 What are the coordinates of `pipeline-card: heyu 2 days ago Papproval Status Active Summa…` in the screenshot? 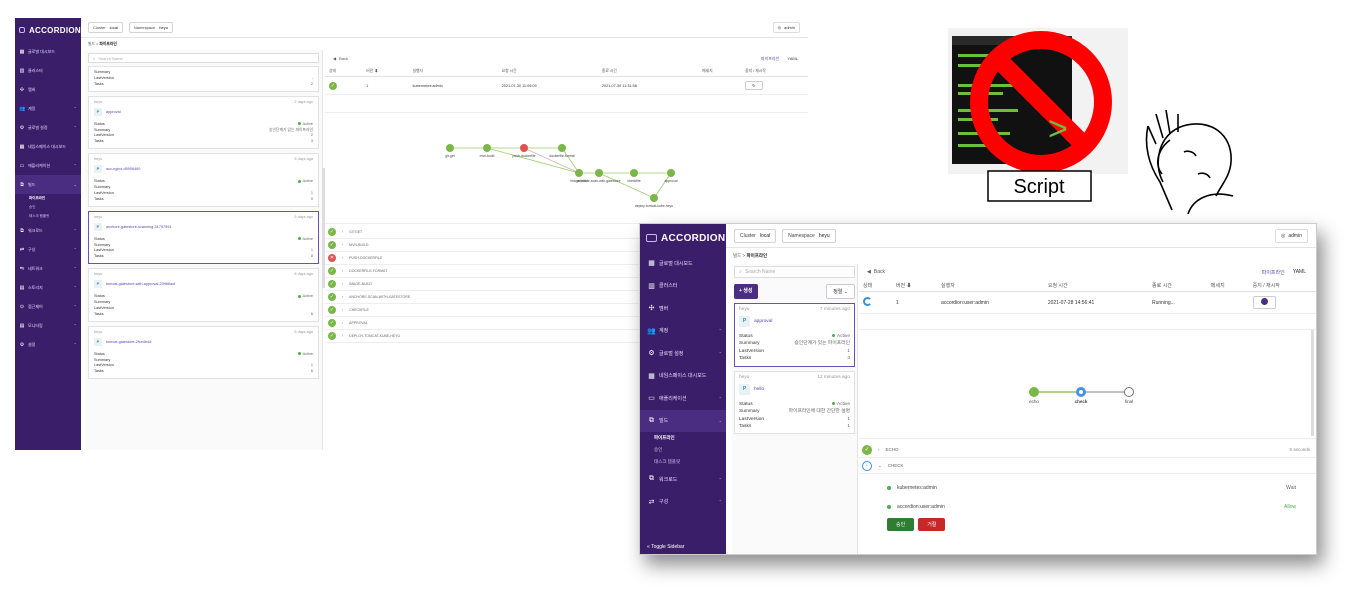 It's located at (203, 122).